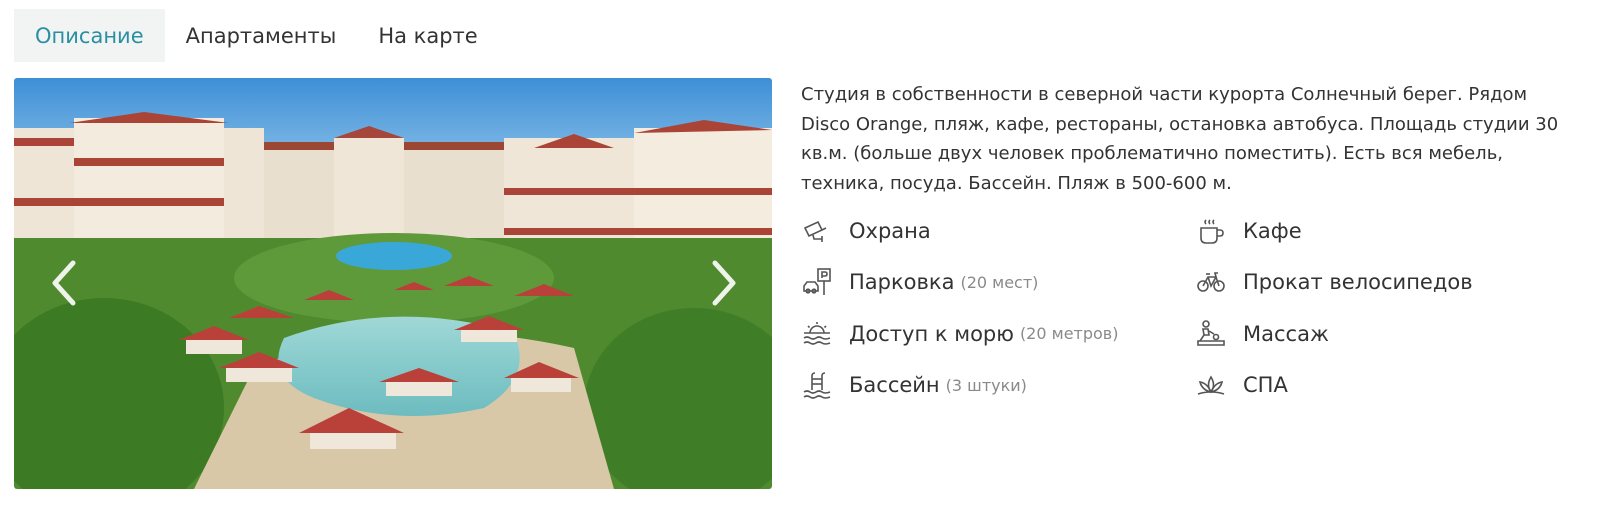 The height and width of the screenshot is (523, 1619). What do you see at coordinates (1385, 334) in the screenshot?
I see `amenity-massage: Массаж` at bounding box center [1385, 334].